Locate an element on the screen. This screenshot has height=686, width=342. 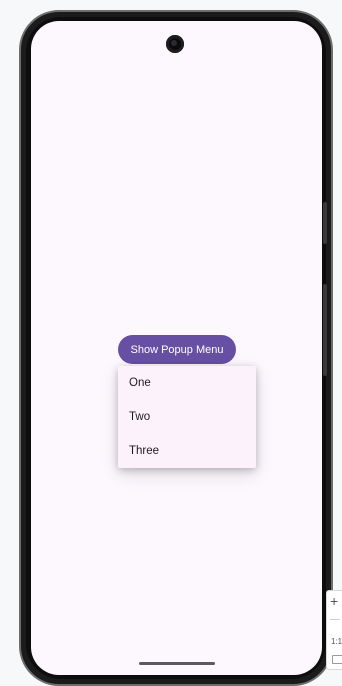
front-camera-icon is located at coordinates (175, 44).